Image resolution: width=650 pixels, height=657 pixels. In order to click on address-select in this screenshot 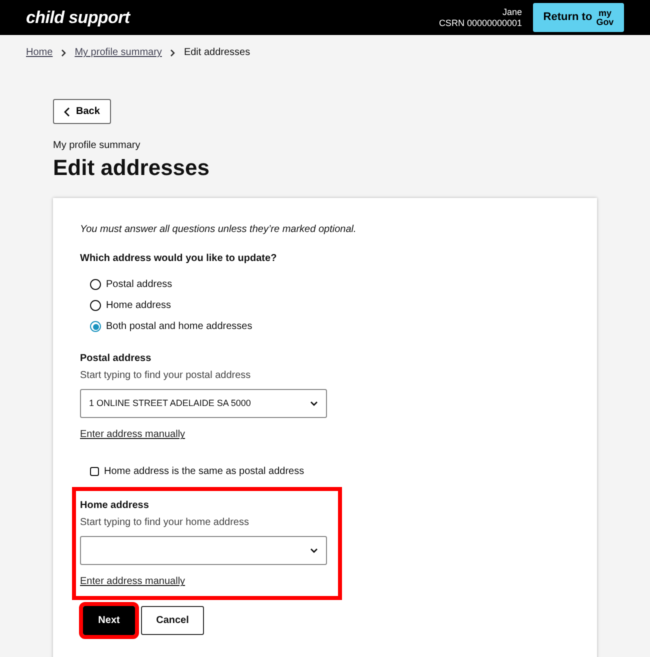, I will do `click(203, 551)`.